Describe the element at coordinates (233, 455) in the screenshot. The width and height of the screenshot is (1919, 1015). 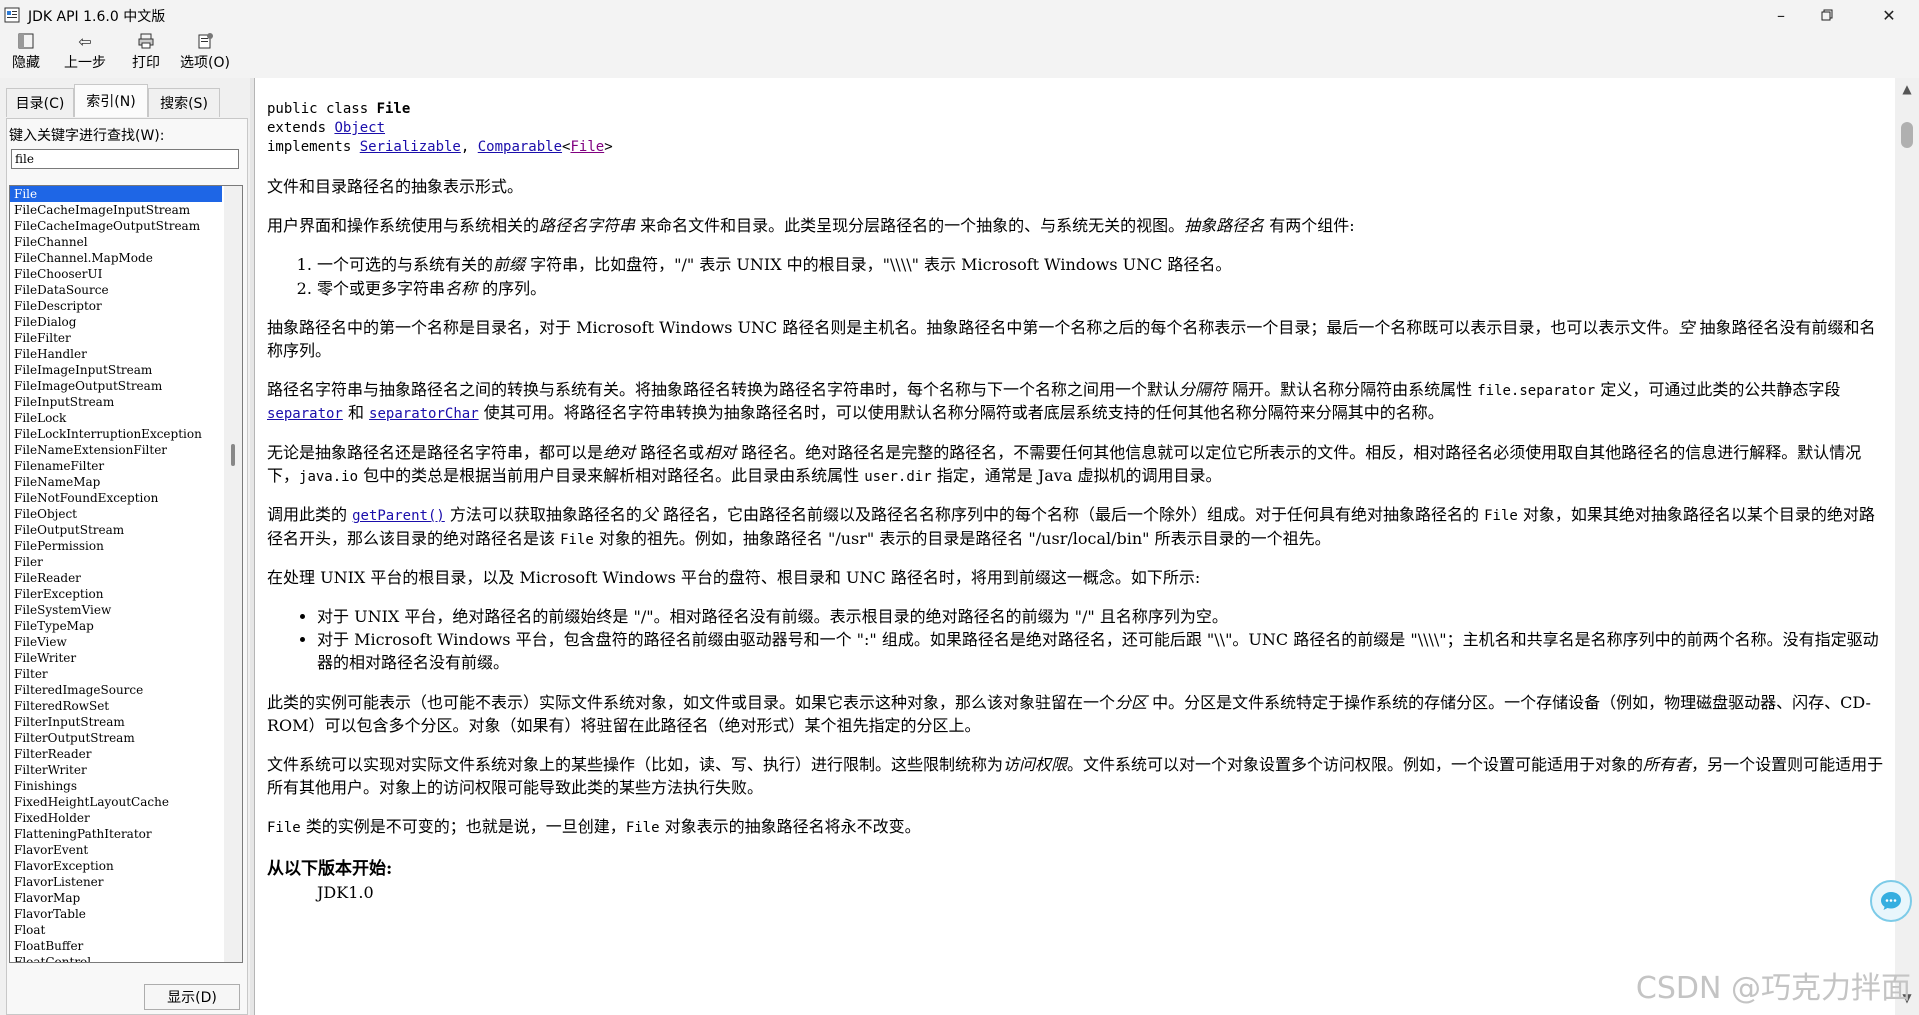
I see `index-list-scroll-thumb` at that location.